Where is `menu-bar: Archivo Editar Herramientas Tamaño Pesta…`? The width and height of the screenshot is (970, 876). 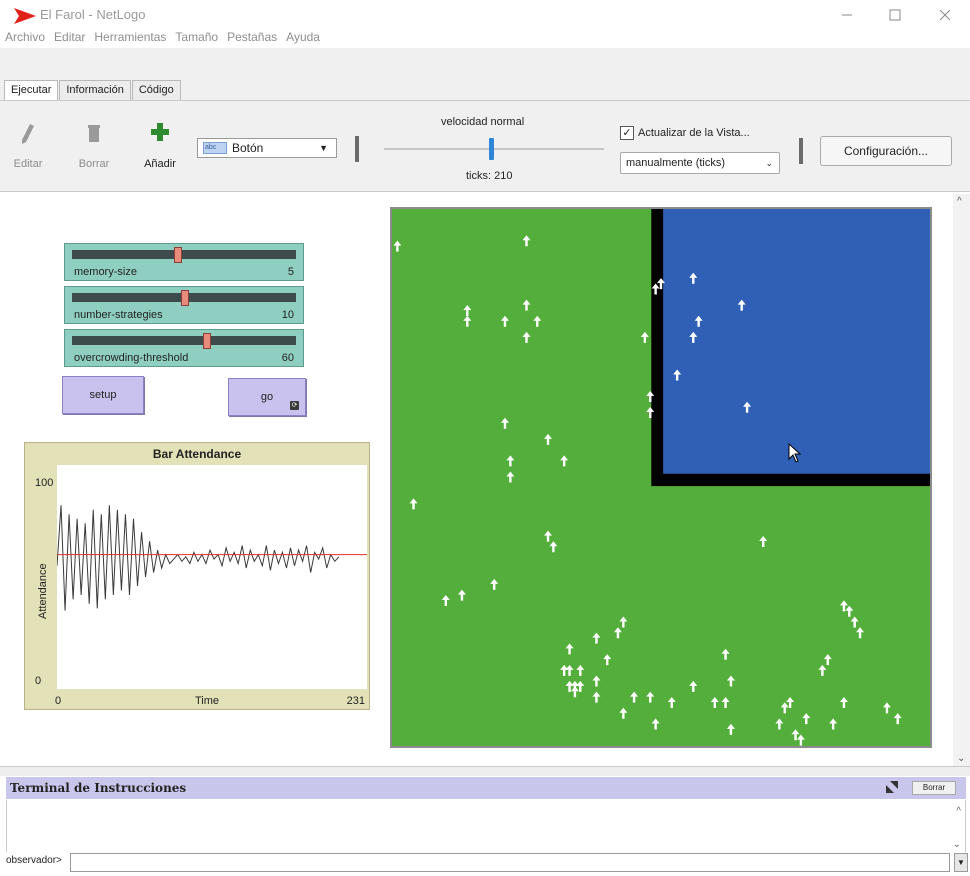 menu-bar: Archivo Editar Herramientas Tamaño Pesta… is located at coordinates (162, 38).